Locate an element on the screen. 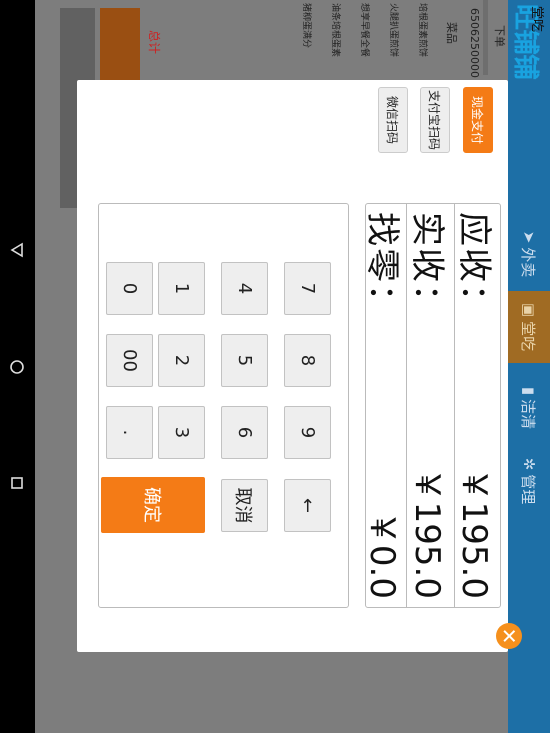 This screenshot has height=733, width=550. tab-waimai: ➤ 外卖 is located at coordinates (529, 254).